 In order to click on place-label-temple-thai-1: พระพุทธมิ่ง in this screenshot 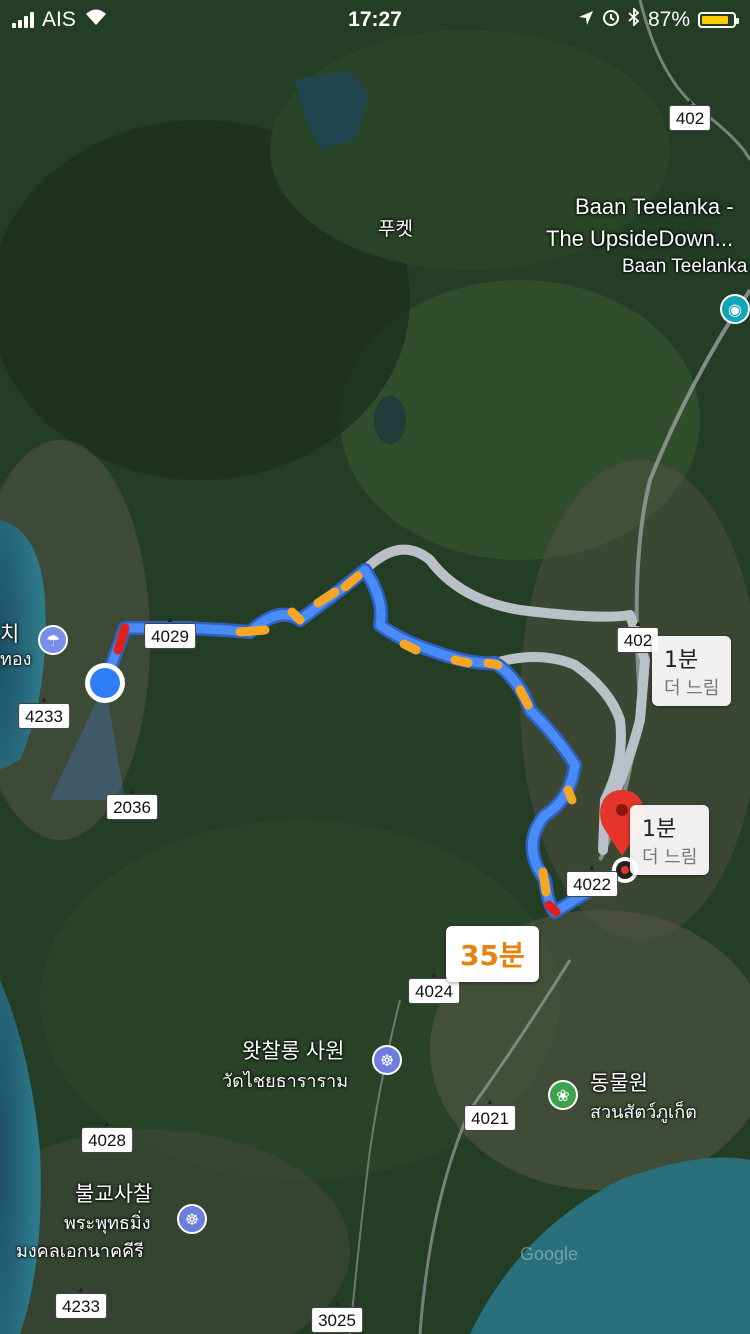, I will do `click(107, 1223)`.